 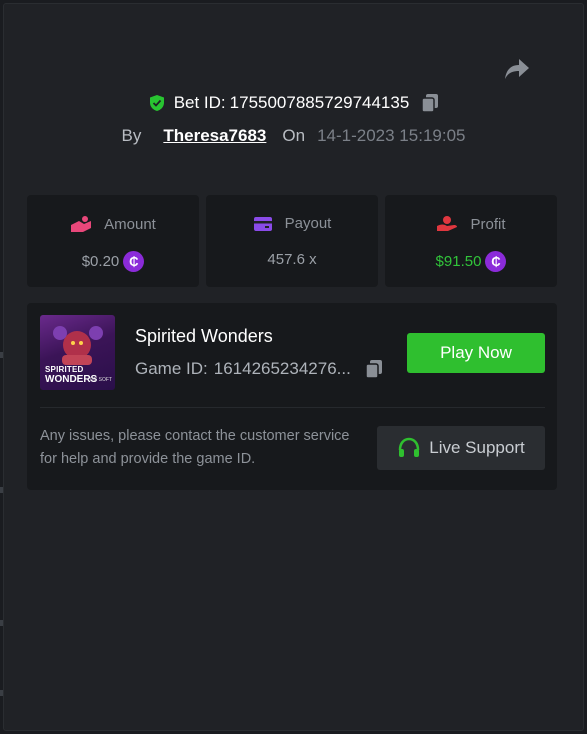 I want to click on live-support-button: Live Support, so click(x=461, y=448).